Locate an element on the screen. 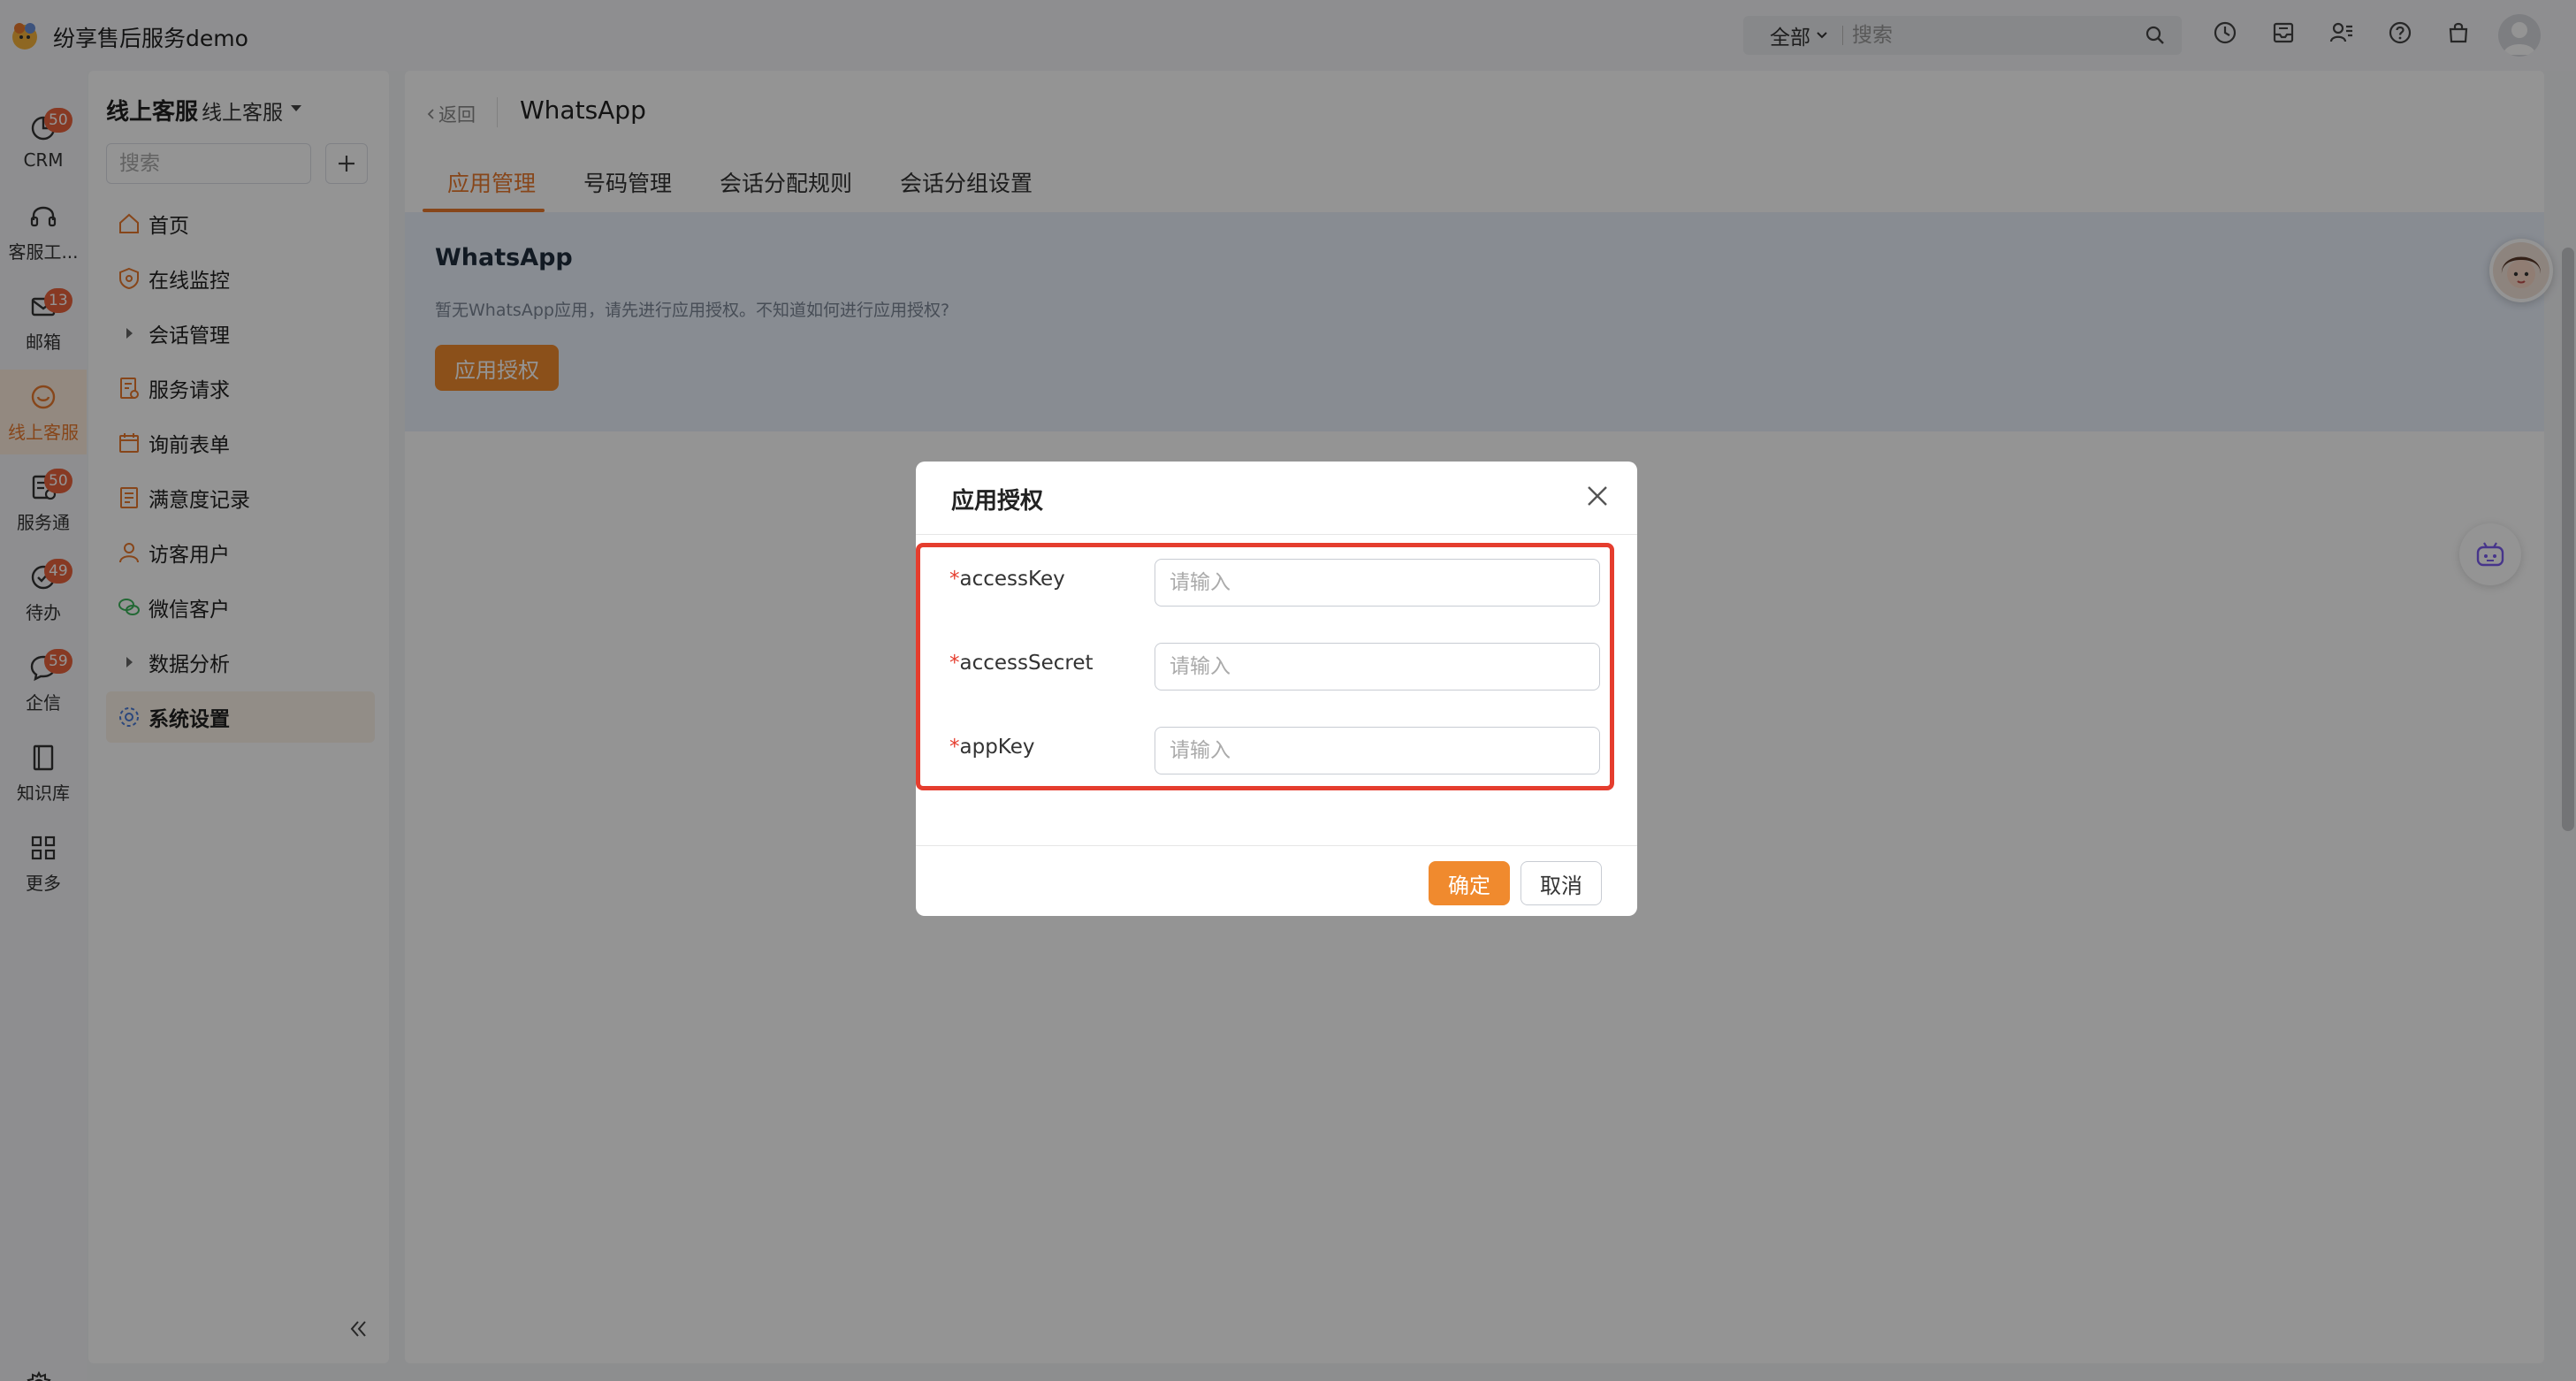 This screenshot has width=2576, height=1381. access-secret-input is located at coordinates (1377, 666).